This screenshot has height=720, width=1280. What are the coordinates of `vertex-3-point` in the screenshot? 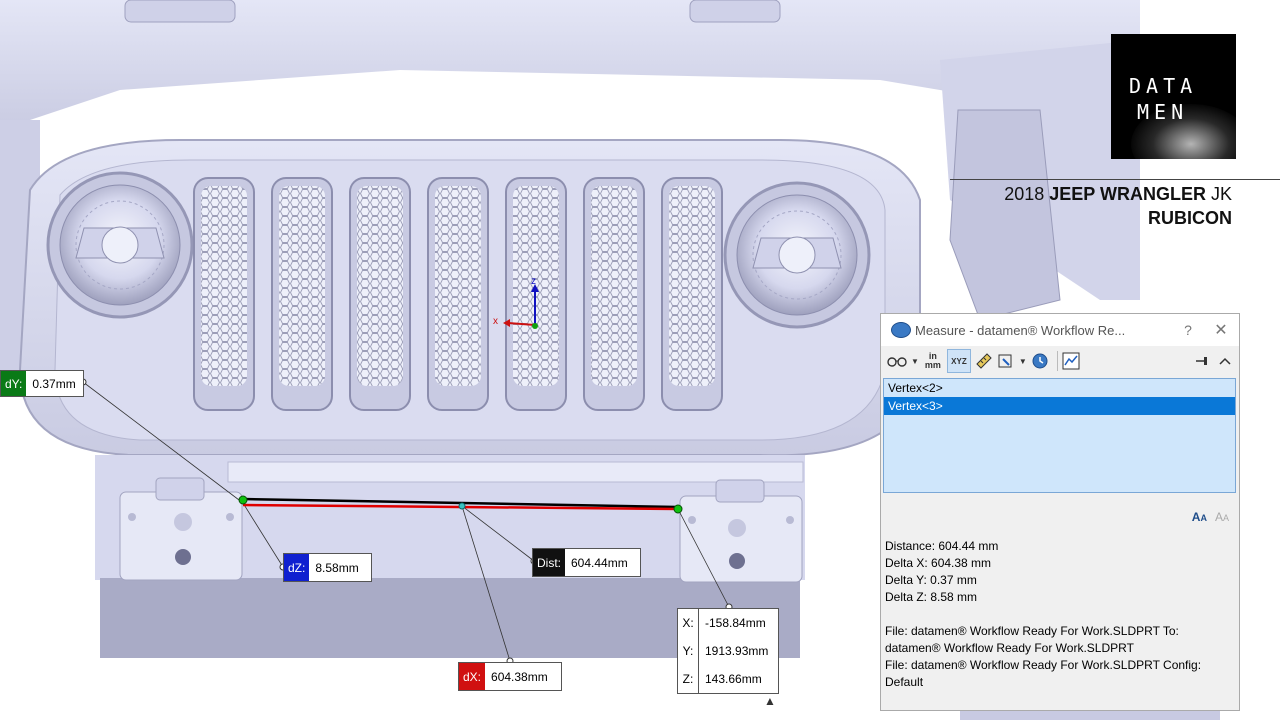 It's located at (678, 509).